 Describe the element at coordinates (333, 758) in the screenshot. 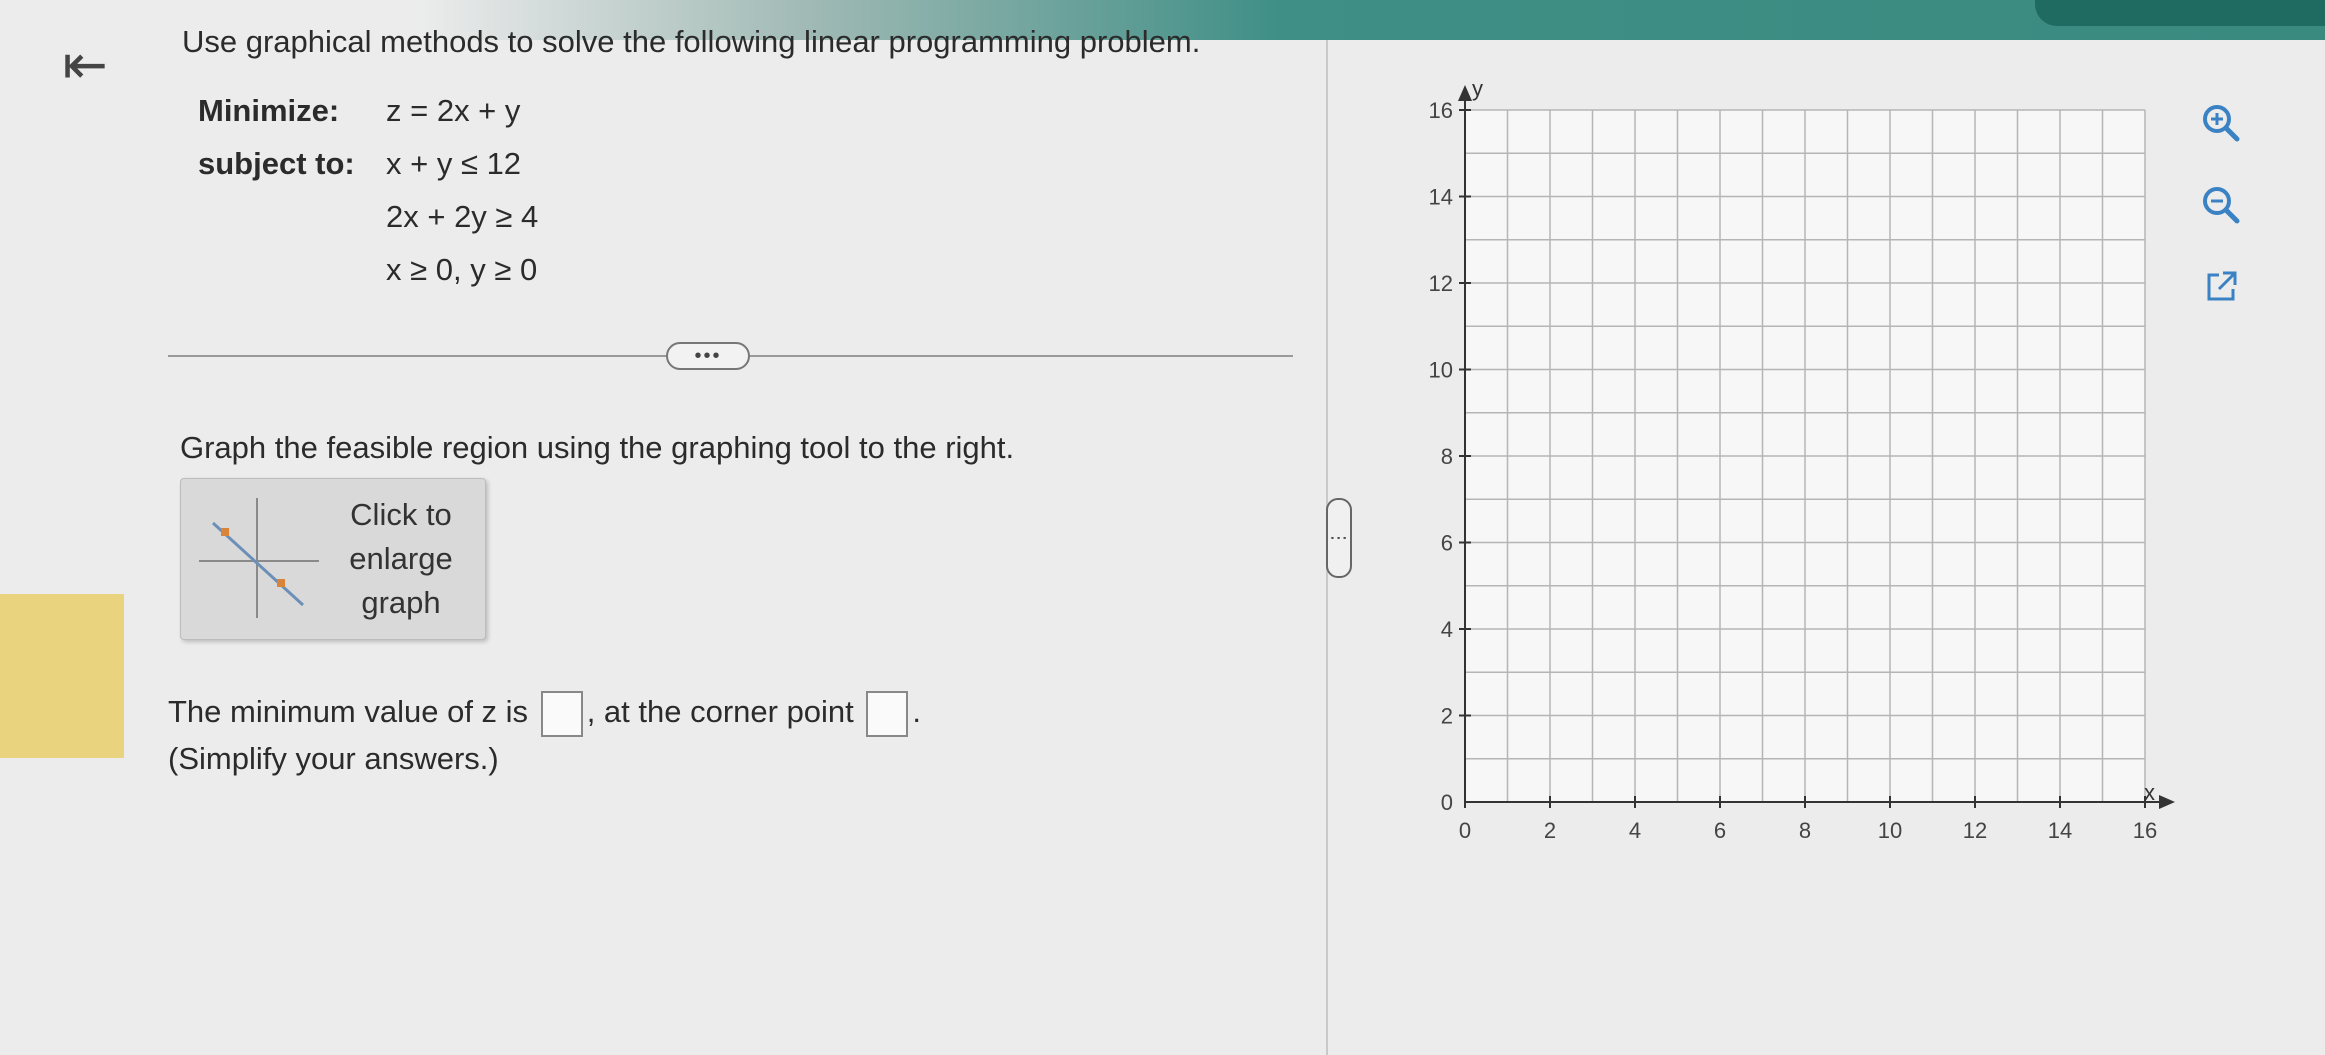

I see `simplify-note: (Simplify your answers.)` at that location.